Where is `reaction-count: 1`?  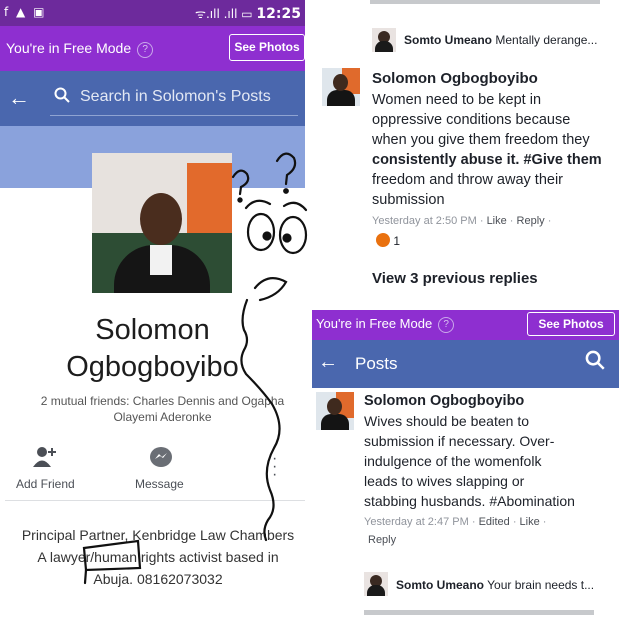 reaction-count: 1 is located at coordinates (397, 241).